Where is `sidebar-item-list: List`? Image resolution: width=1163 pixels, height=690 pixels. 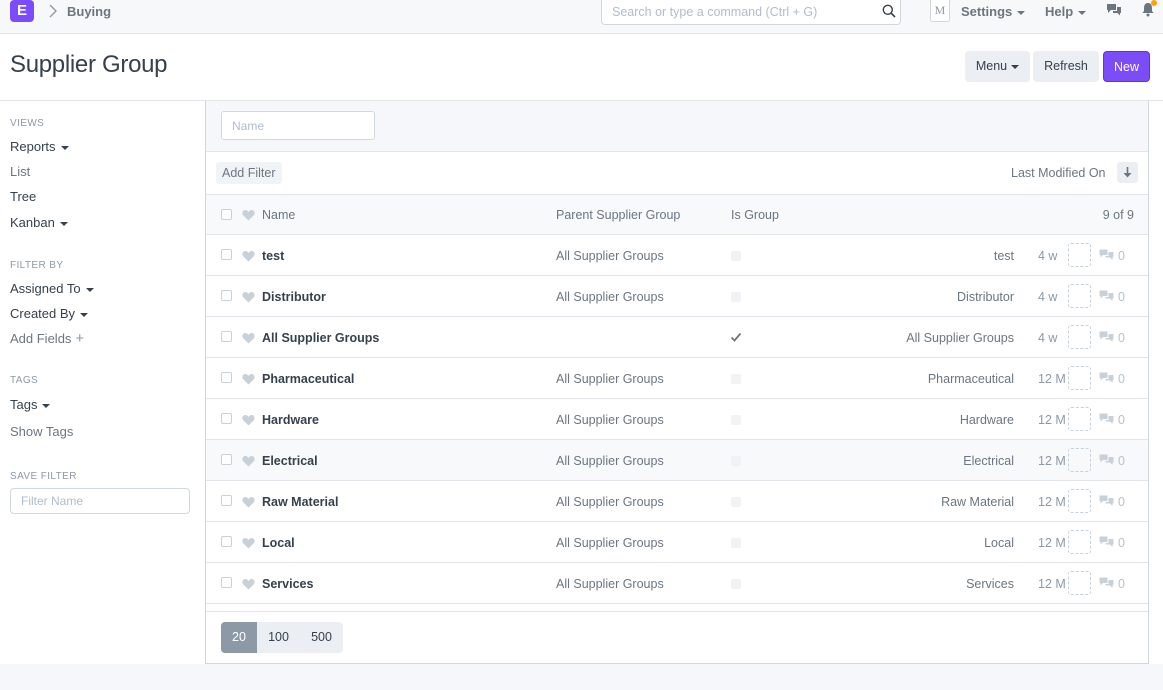
sidebar-item-list: List is located at coordinates (20, 171).